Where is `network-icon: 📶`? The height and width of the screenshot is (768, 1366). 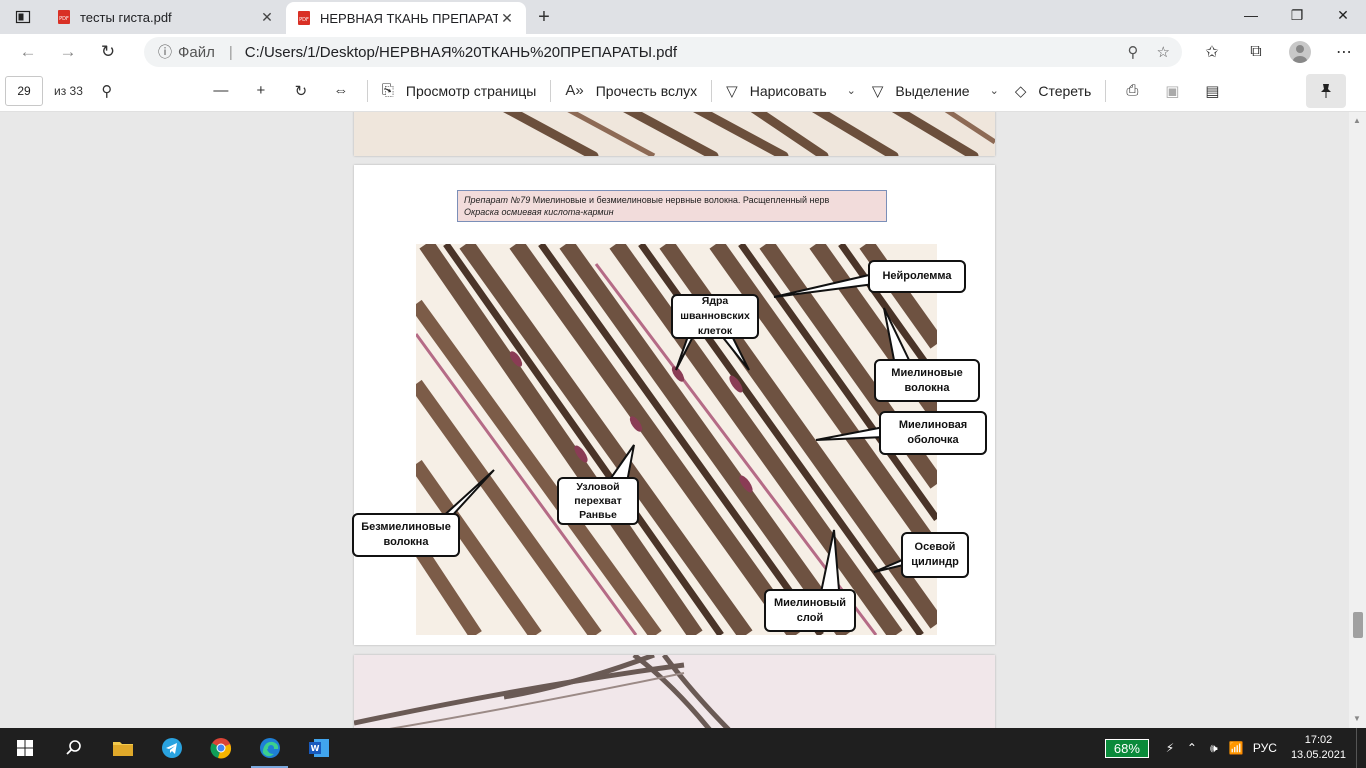 network-icon: 📶 is located at coordinates (1236, 748).